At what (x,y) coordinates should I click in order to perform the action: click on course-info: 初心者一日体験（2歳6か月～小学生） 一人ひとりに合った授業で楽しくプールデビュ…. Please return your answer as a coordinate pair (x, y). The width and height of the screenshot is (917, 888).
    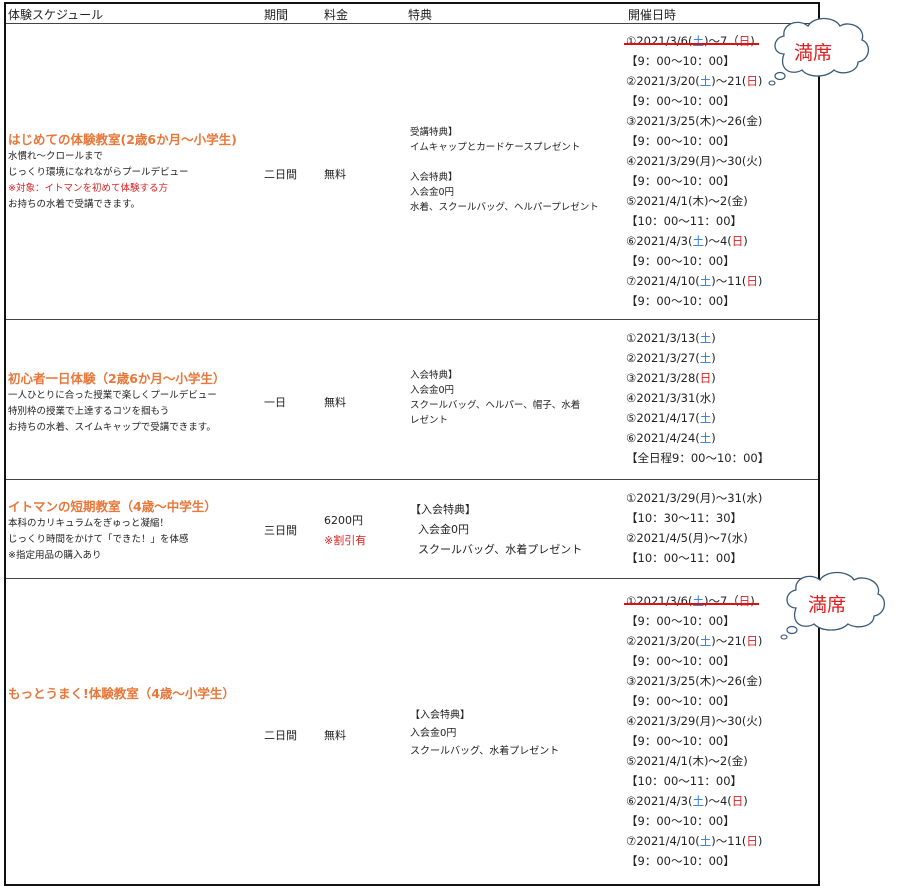
    Looking at the image, I should click on (131, 402).